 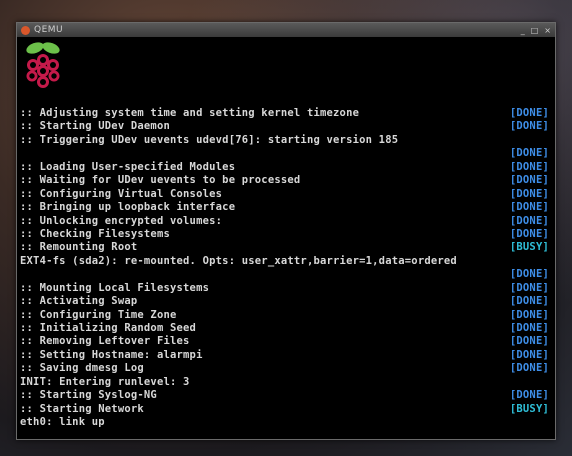 I want to click on console-line-text: :: Initializing Random Seed, so click(x=108, y=328).